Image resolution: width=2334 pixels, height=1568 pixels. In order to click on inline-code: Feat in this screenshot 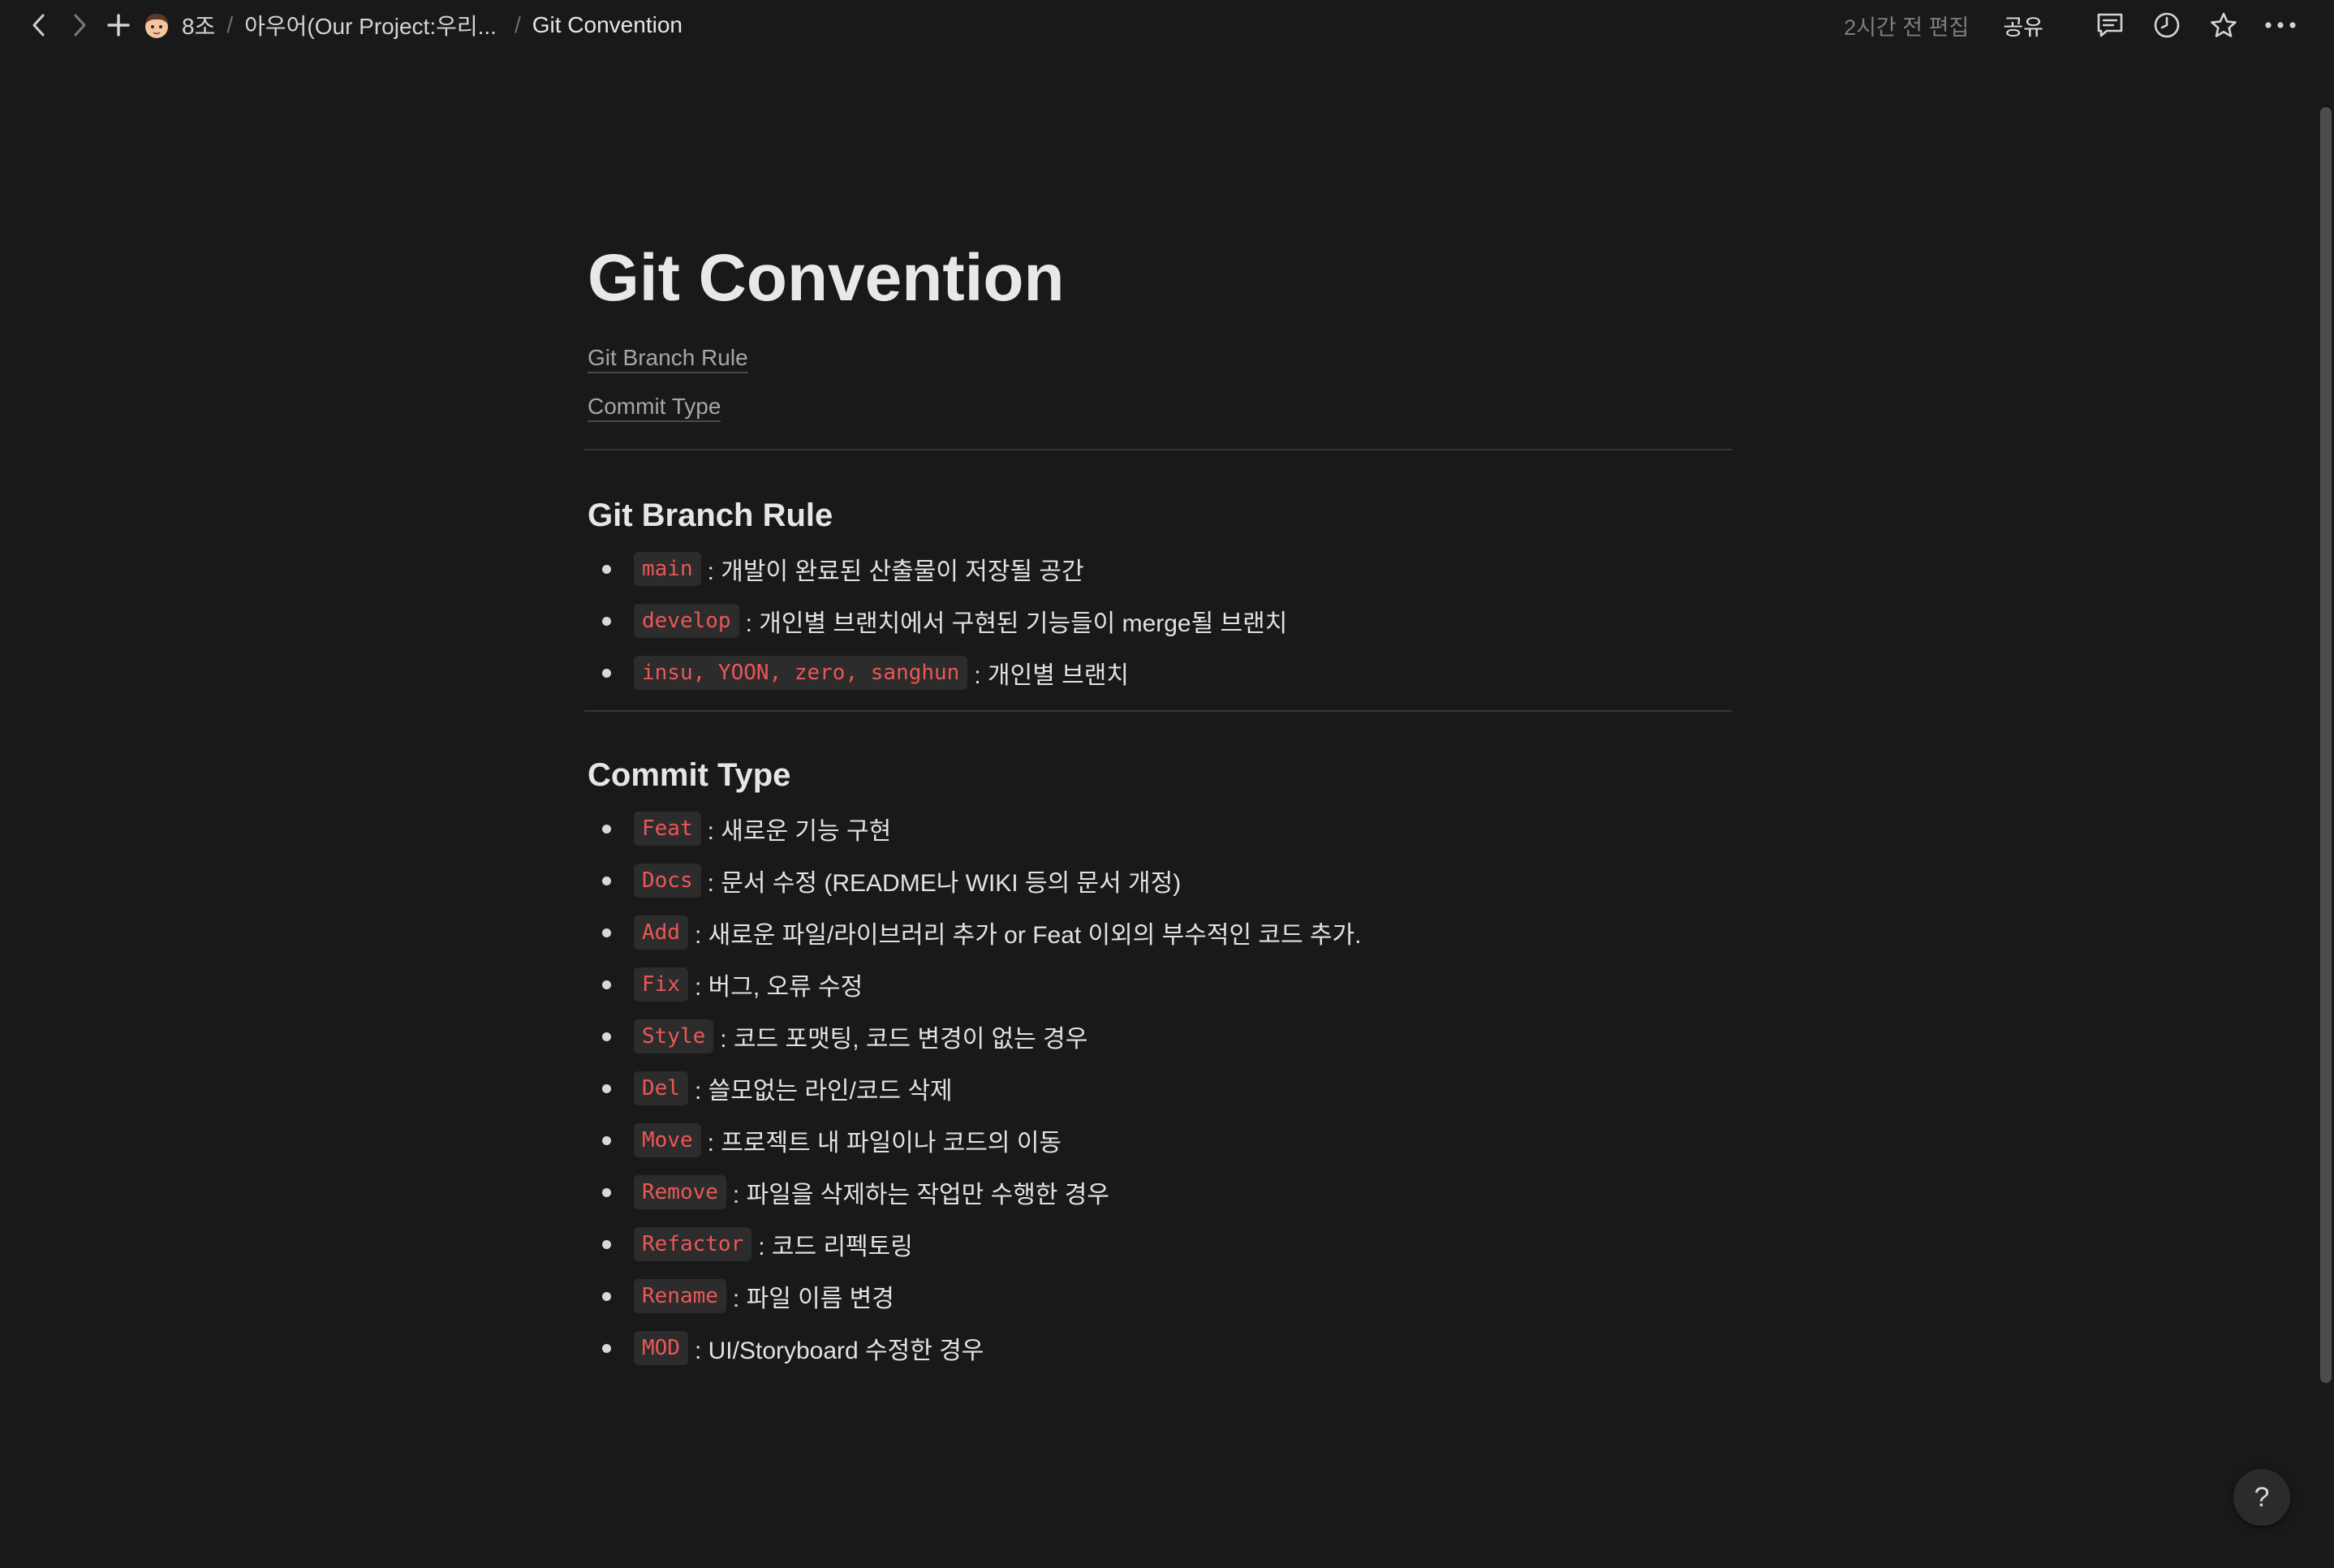, I will do `click(667, 829)`.